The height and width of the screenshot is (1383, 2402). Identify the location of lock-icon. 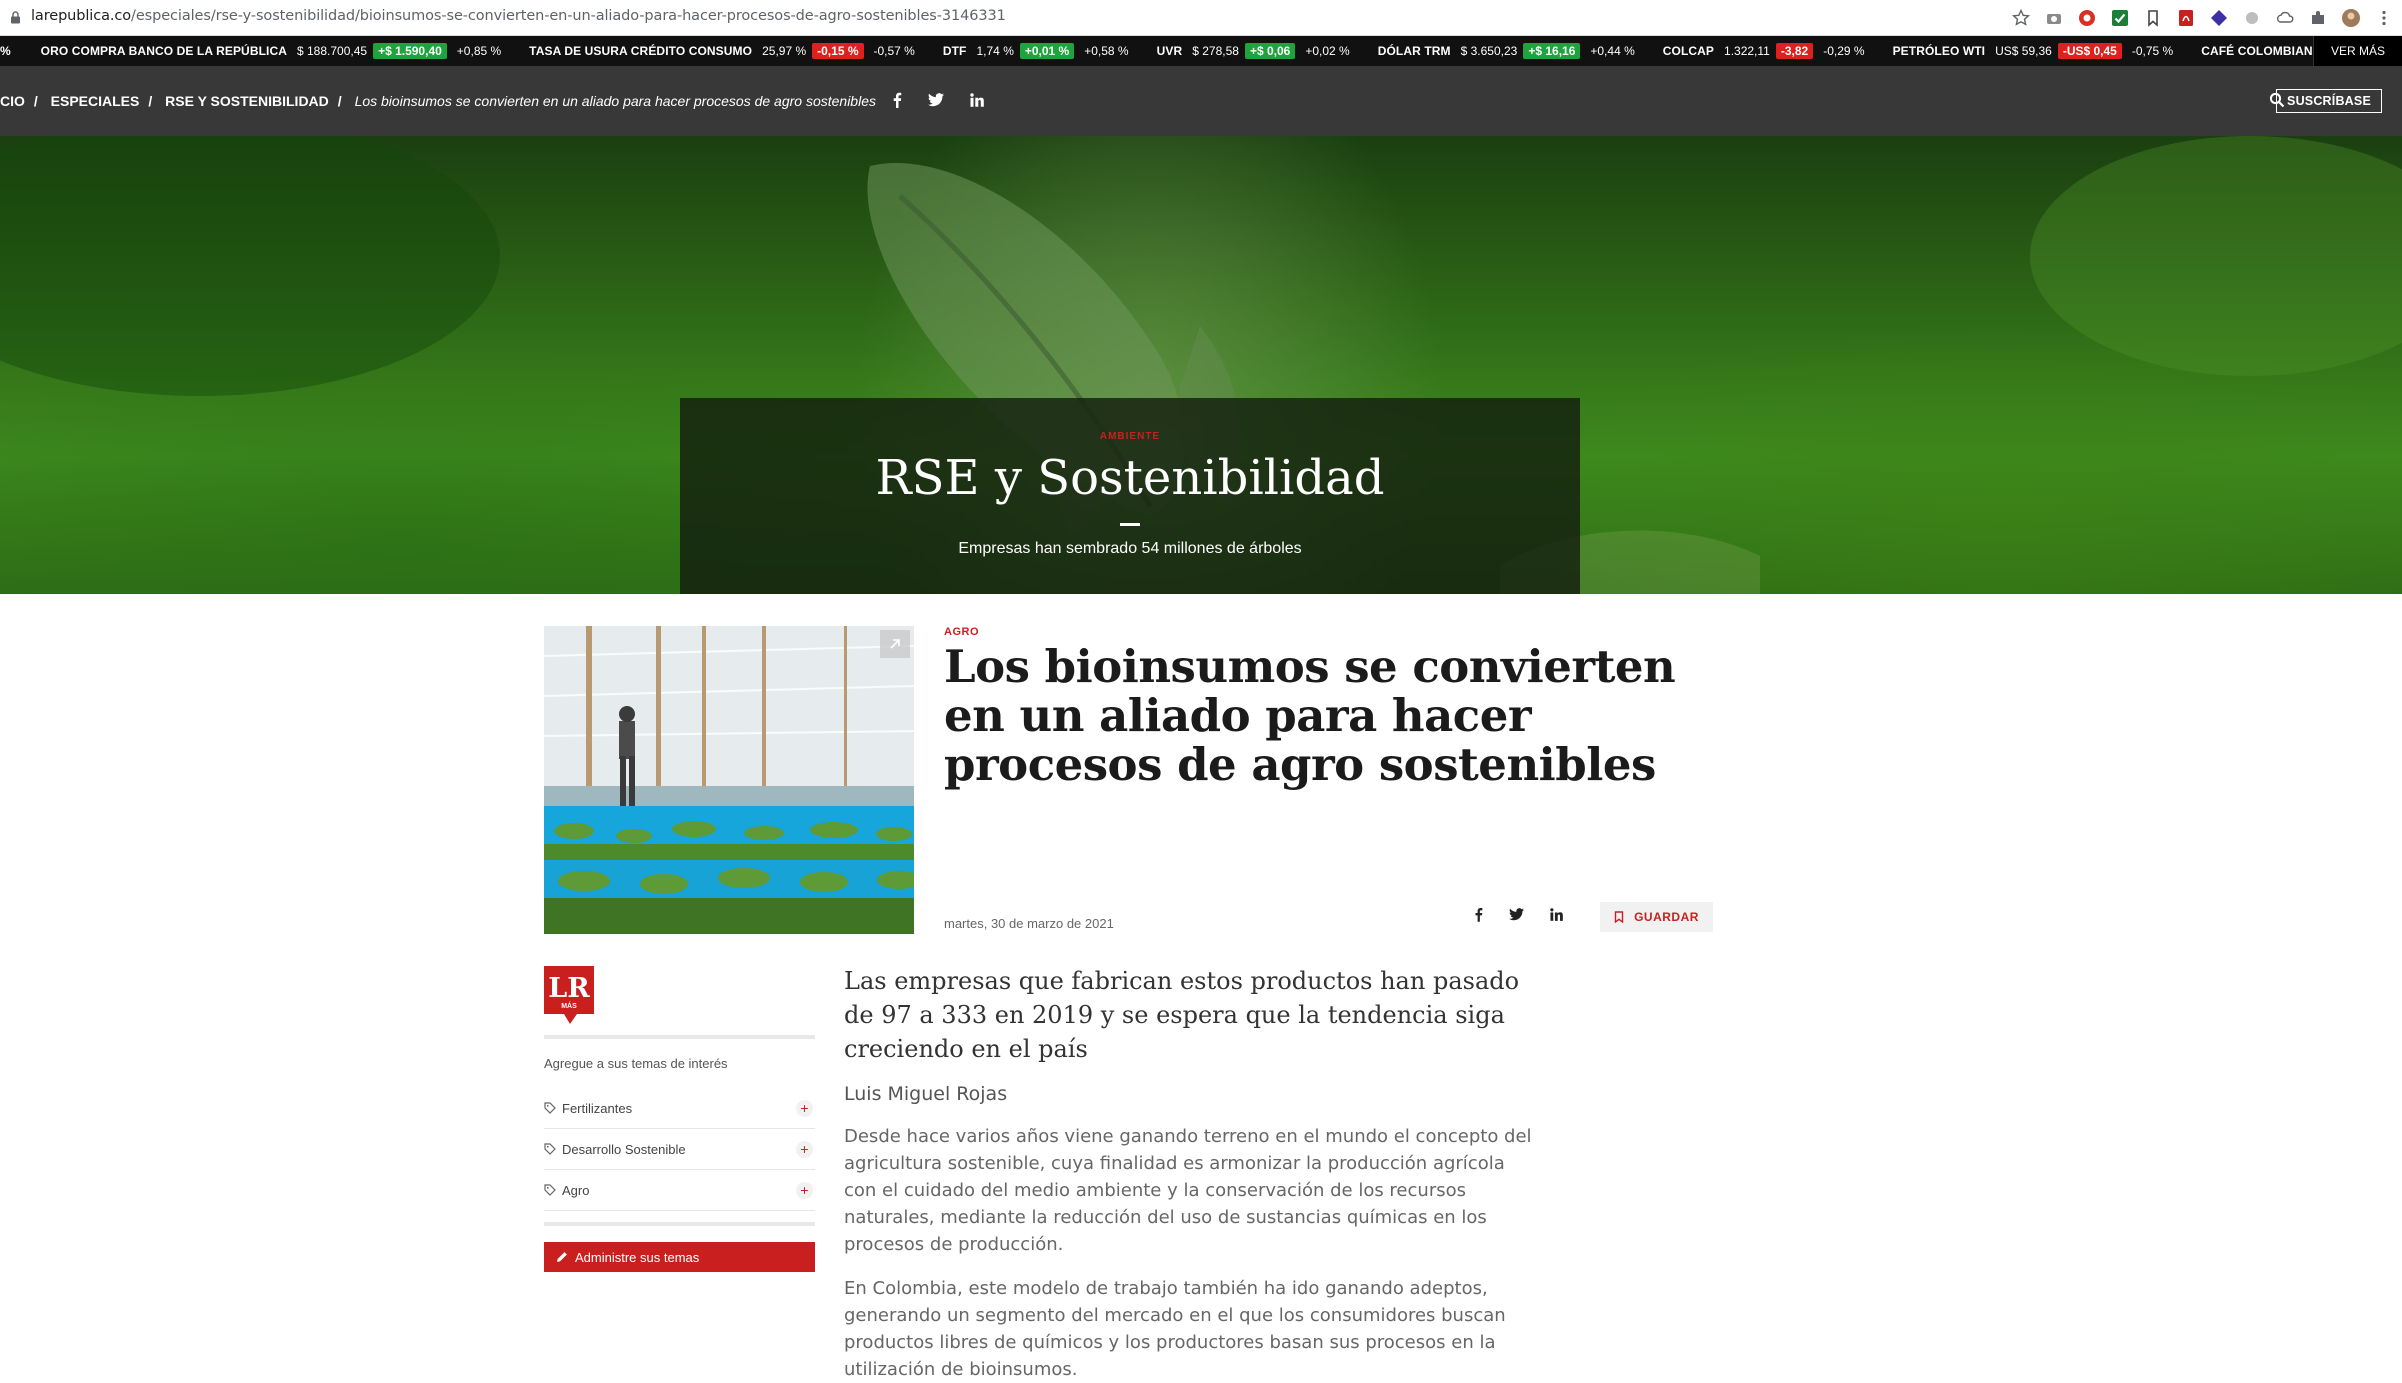
(15, 17).